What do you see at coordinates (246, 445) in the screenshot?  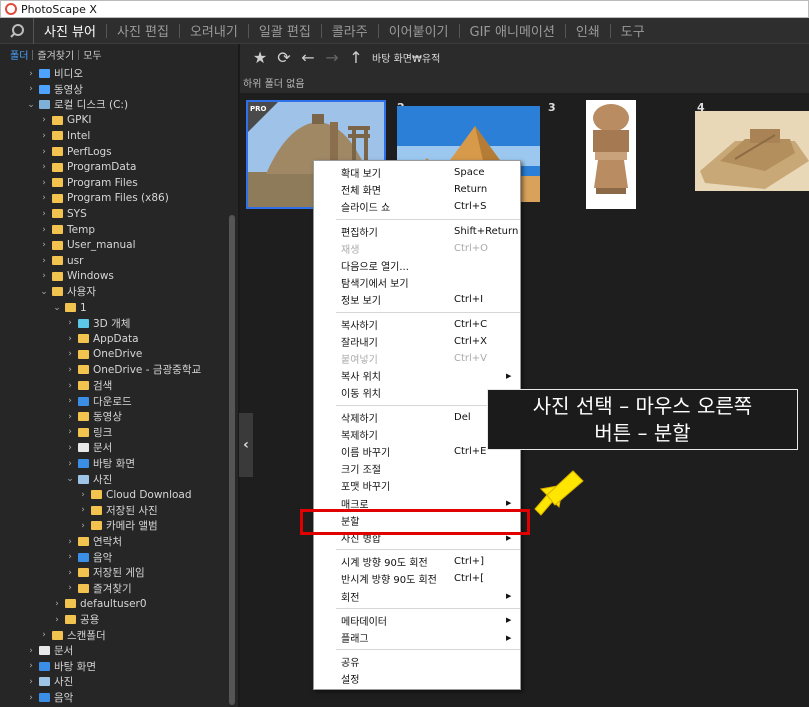 I see `collapse-panel-button: ‹` at bounding box center [246, 445].